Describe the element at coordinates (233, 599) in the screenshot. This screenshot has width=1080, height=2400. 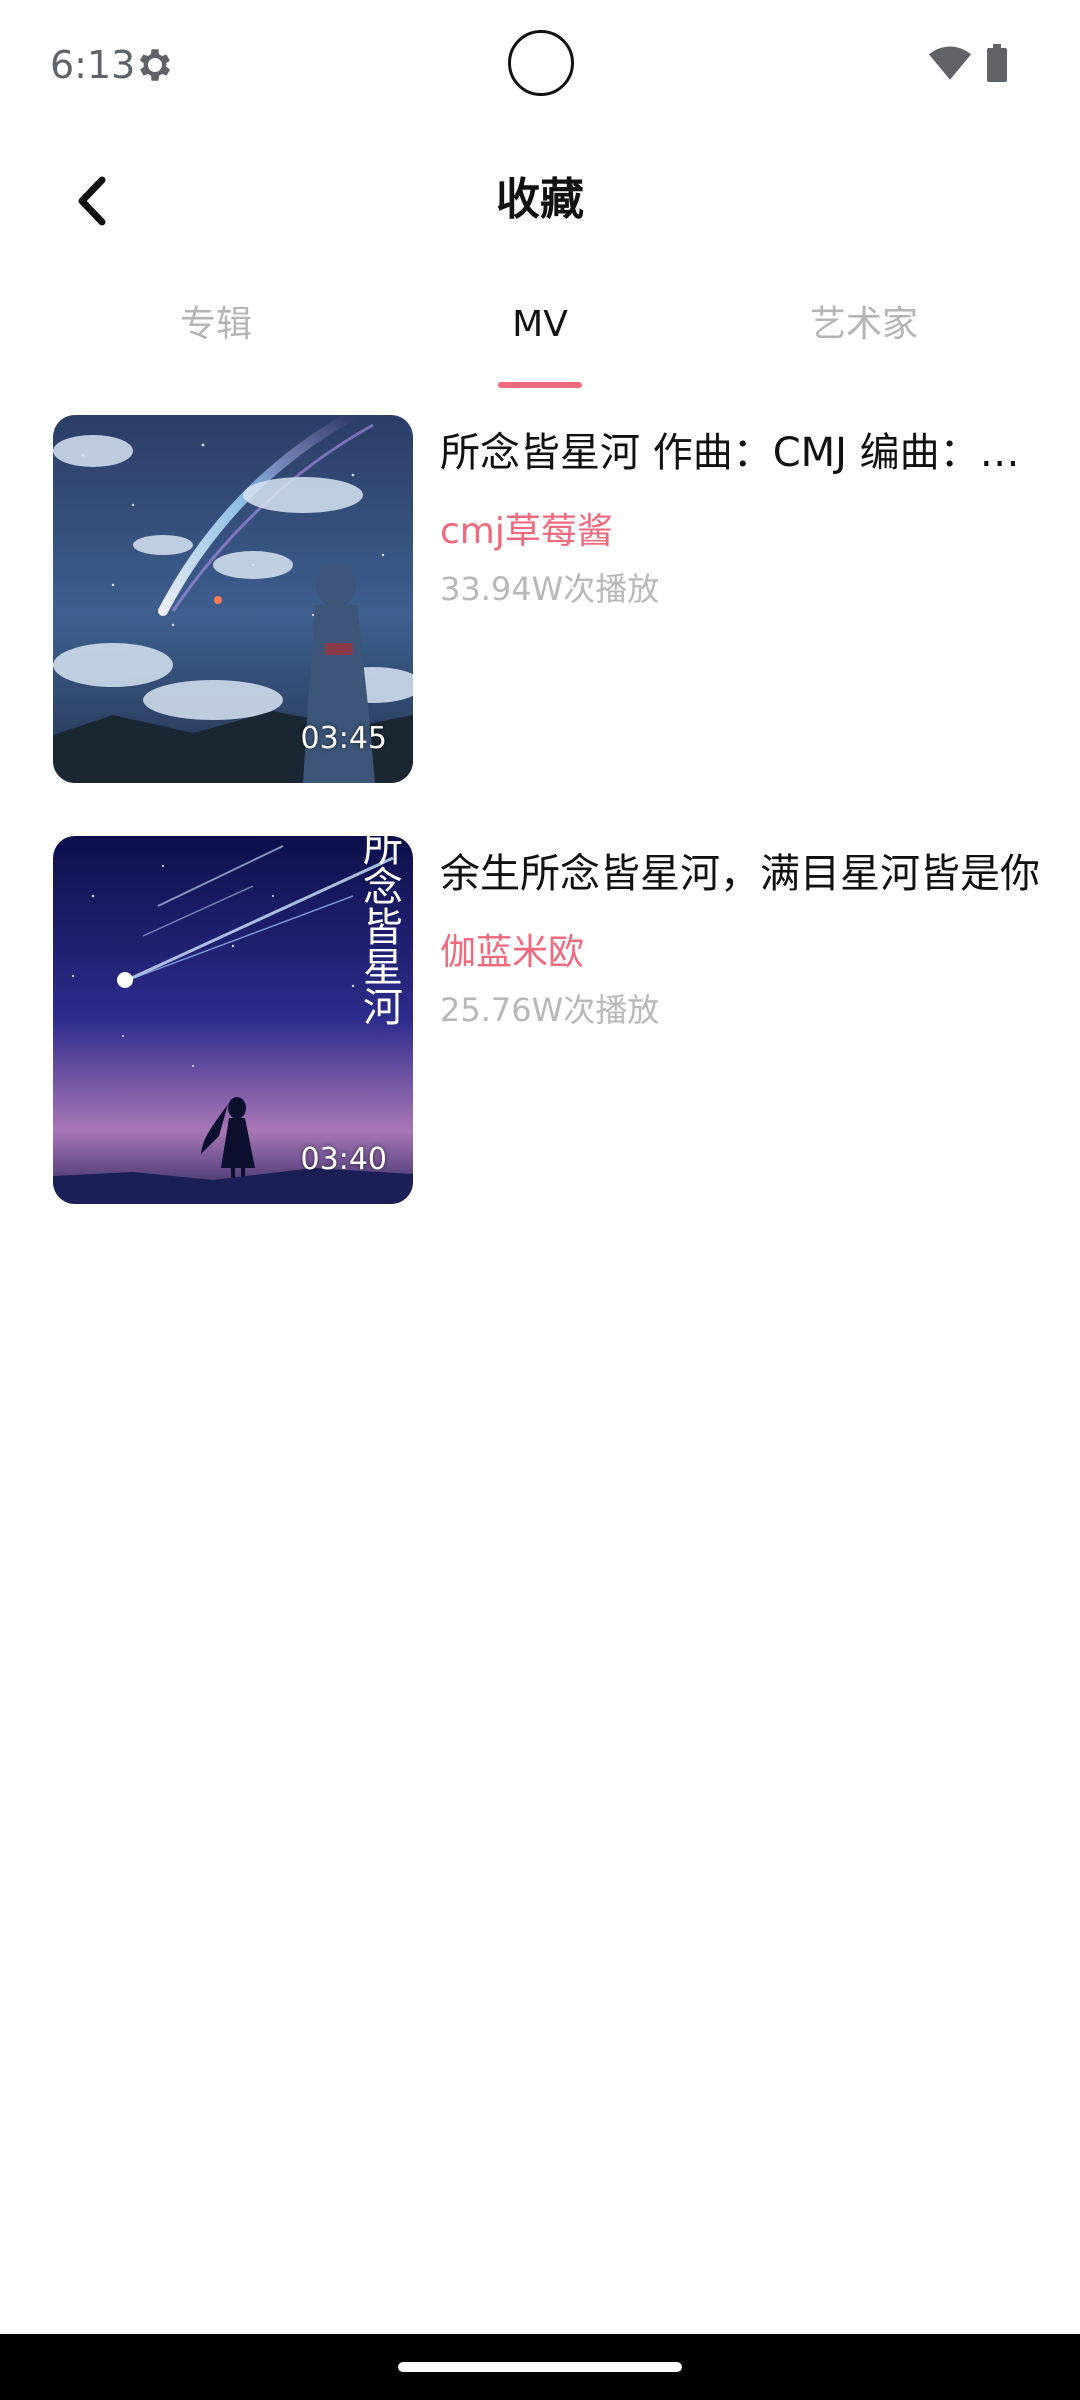
I see `mv-thumbnail: 03:45` at that location.